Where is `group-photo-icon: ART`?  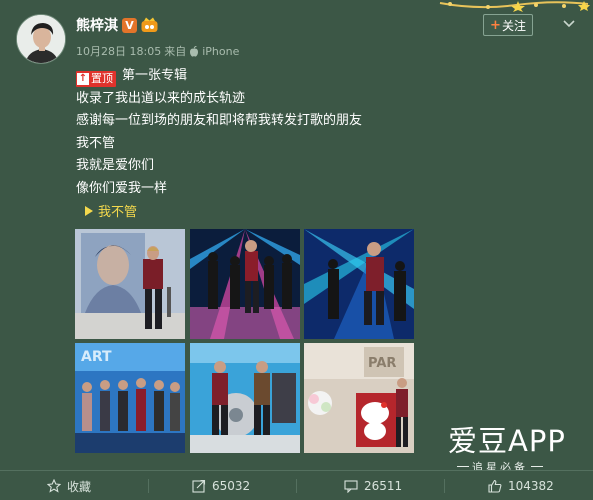 group-photo-icon: ART is located at coordinates (130, 398).